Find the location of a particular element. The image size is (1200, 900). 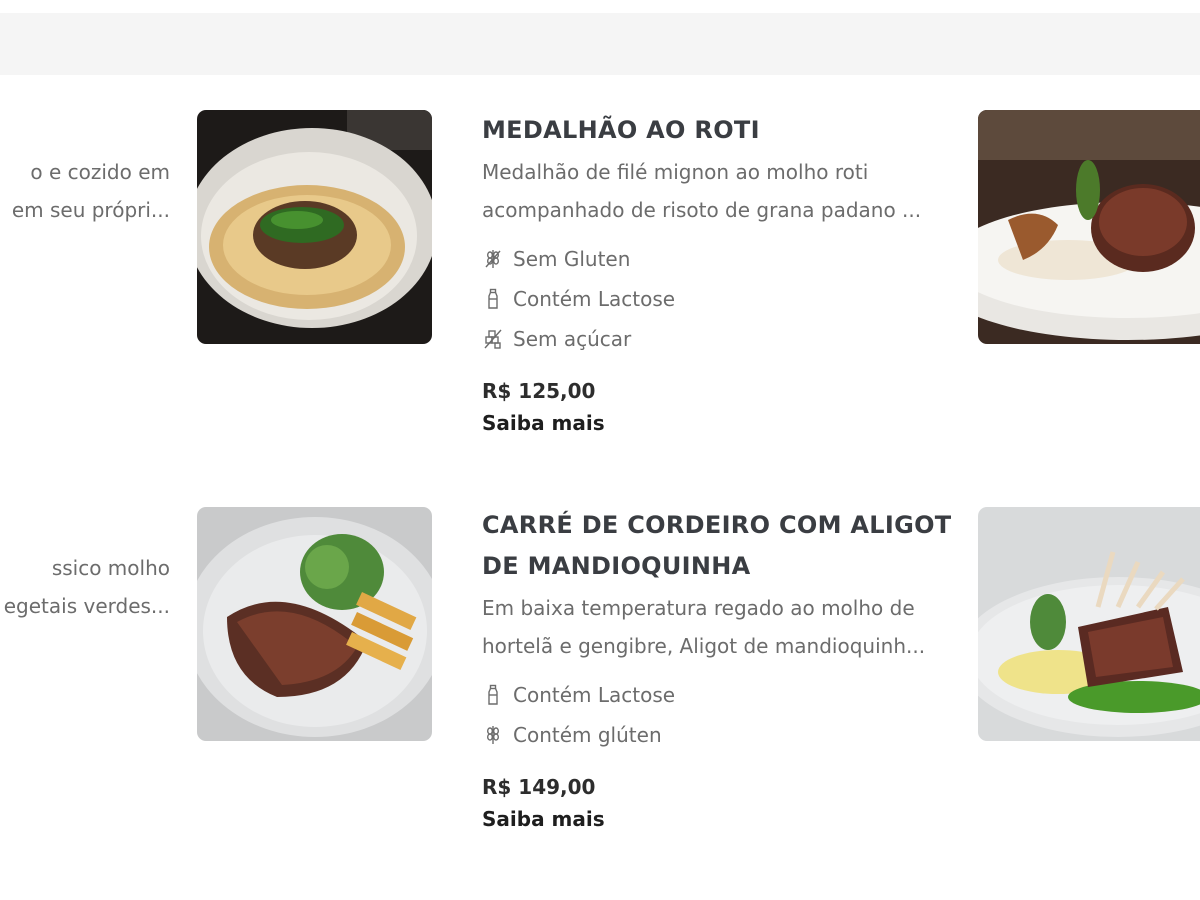

item-price: R$ 125,00 is located at coordinates (539, 391).